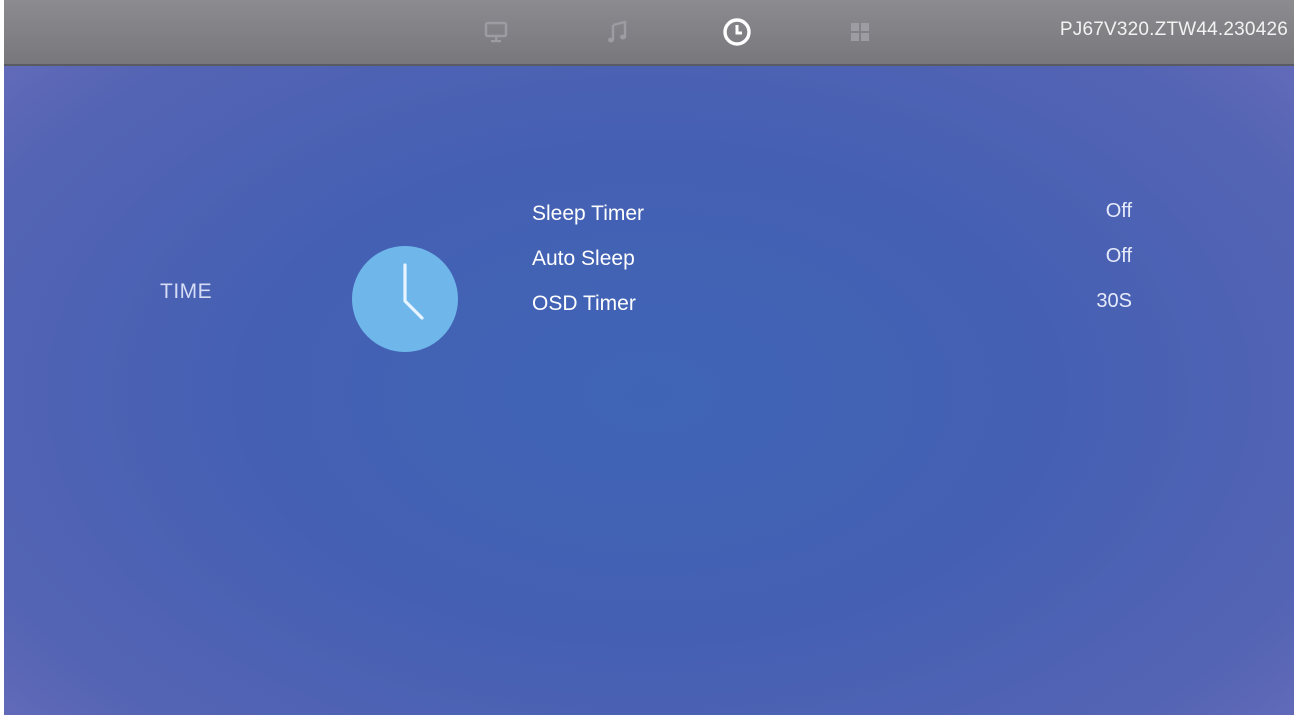  What do you see at coordinates (588, 213) in the screenshot?
I see `menu-item-label: Sleep Timer` at bounding box center [588, 213].